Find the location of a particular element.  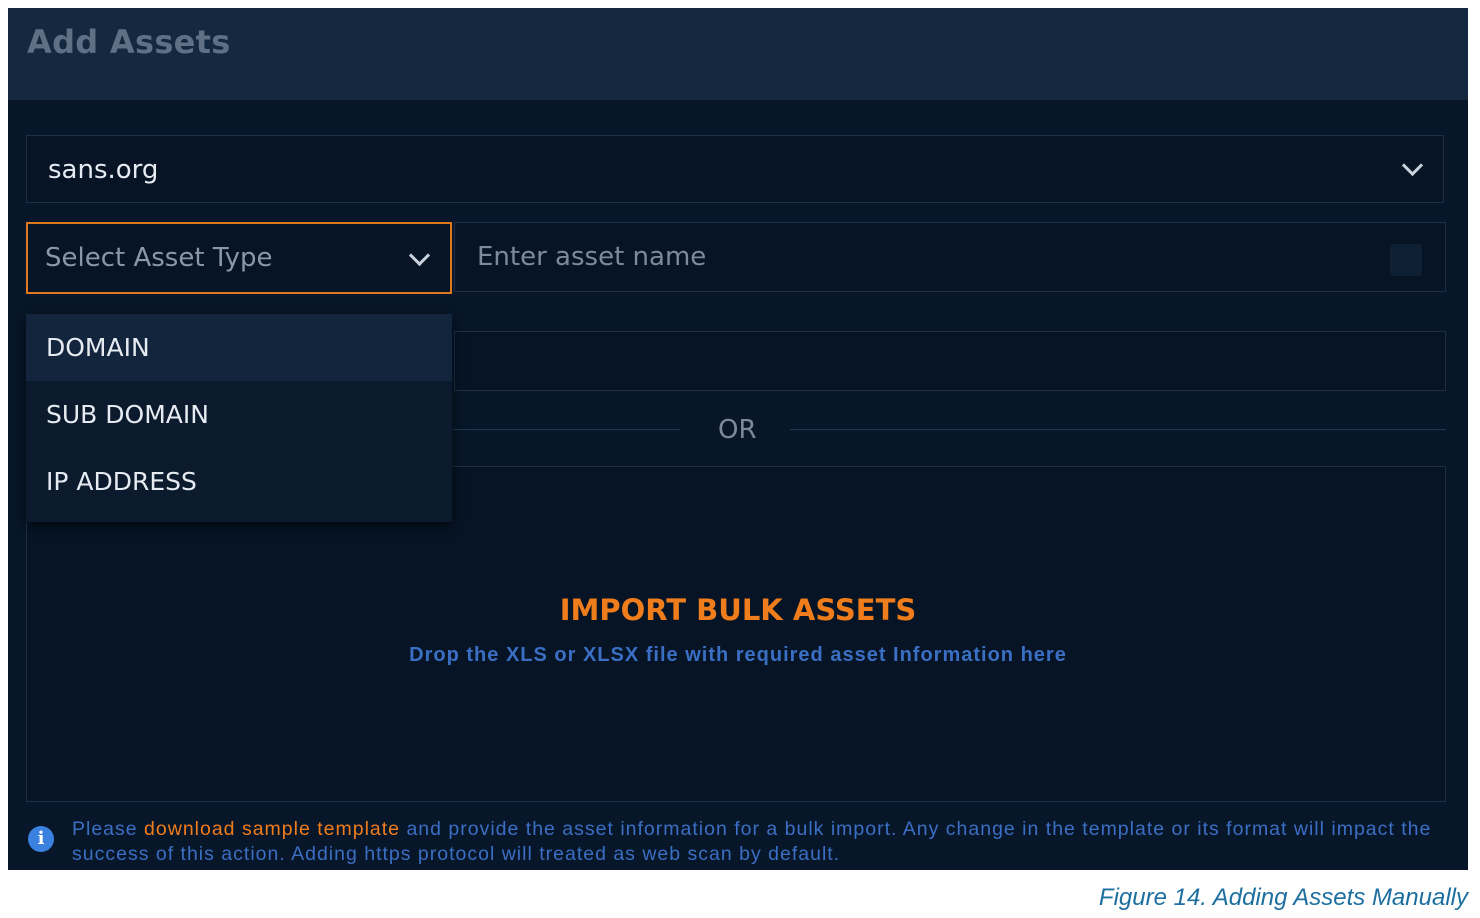

asset-type-select: Select Asset Type is located at coordinates (239, 258).